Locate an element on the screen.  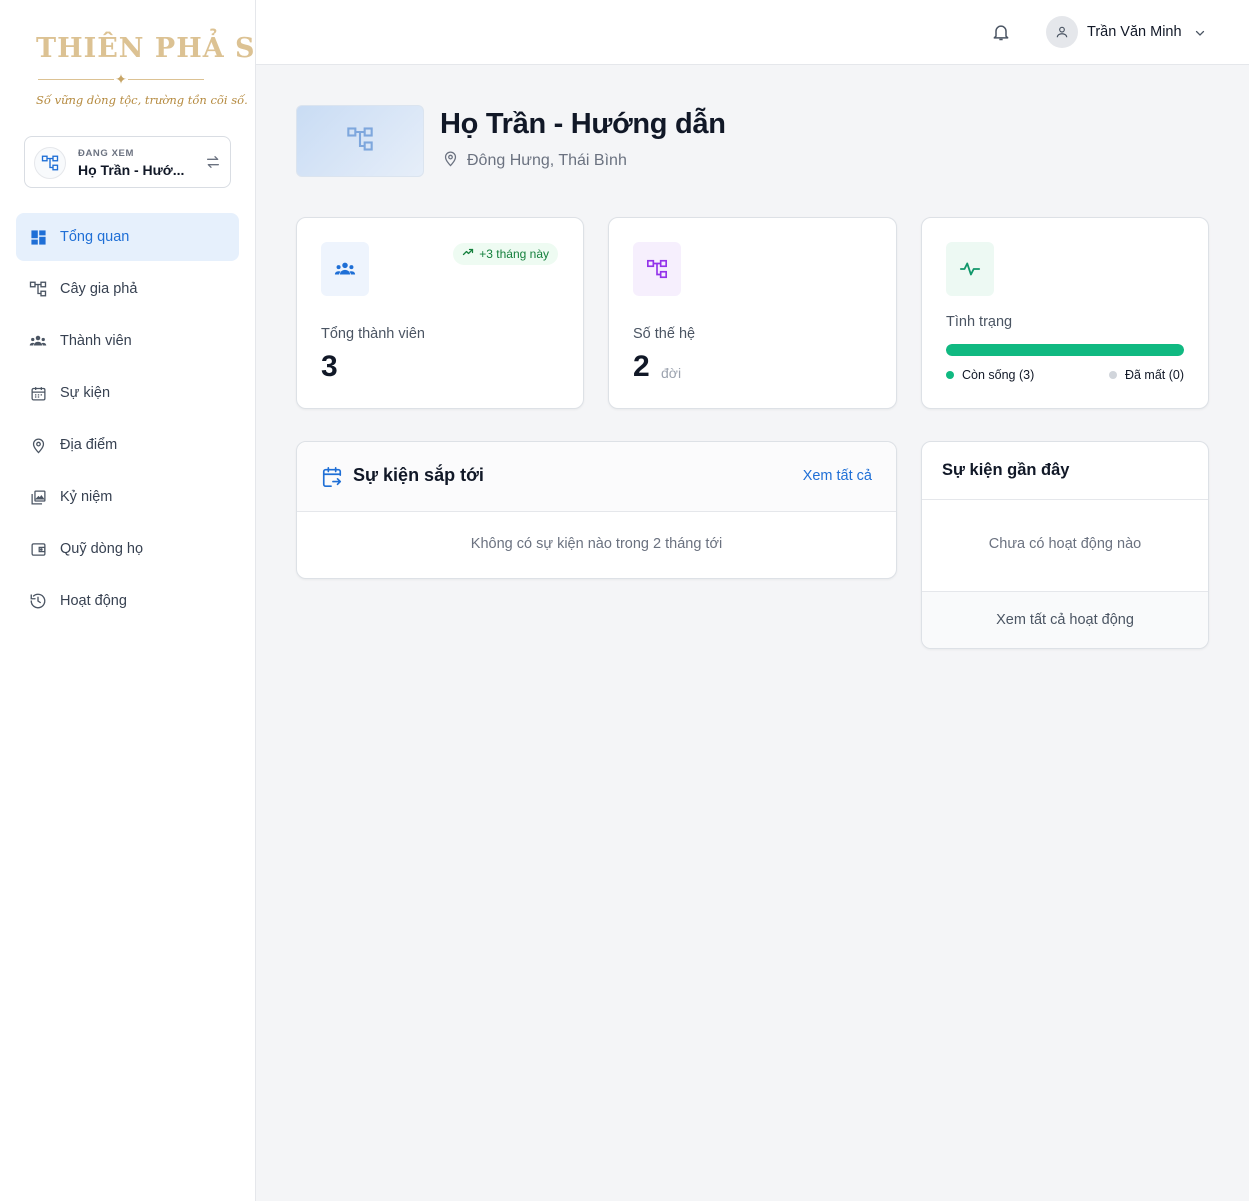
sidebar-item-places: Địa điểm is located at coordinates (127, 445).